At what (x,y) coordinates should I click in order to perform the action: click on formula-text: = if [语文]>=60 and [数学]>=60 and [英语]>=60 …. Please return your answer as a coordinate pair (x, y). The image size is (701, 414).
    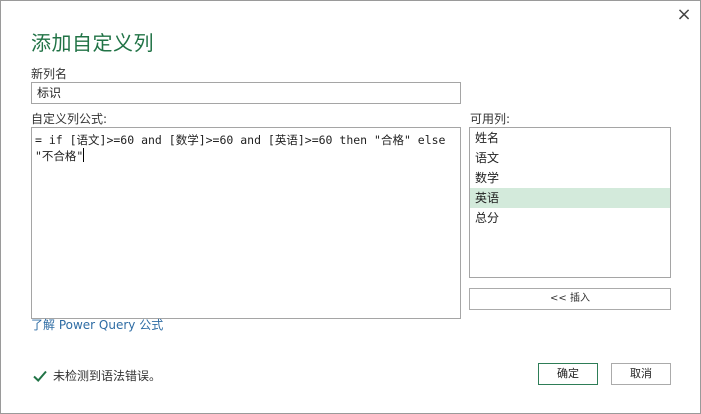
    Looking at the image, I should click on (244, 148).